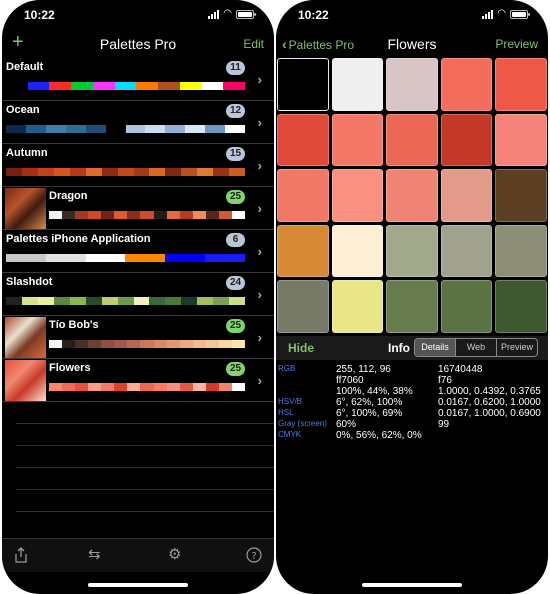  Describe the element at coordinates (254, 557) in the screenshot. I see `help-icon: ?` at that location.